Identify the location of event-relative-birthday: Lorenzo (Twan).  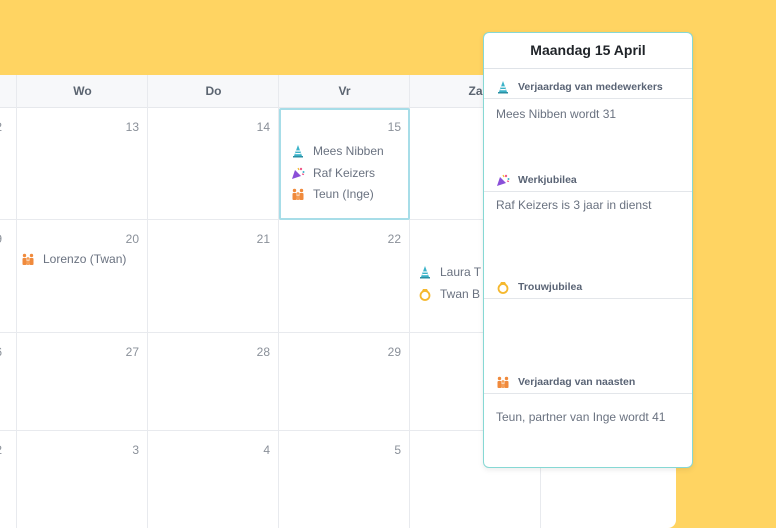
(73, 259).